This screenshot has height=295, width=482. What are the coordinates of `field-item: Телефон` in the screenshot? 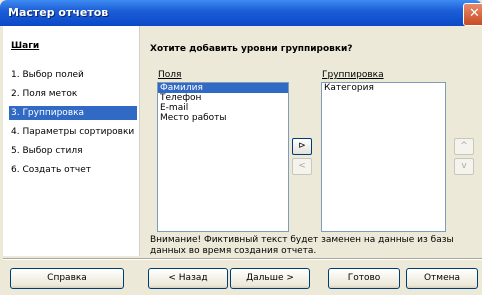 It's located at (223, 98).